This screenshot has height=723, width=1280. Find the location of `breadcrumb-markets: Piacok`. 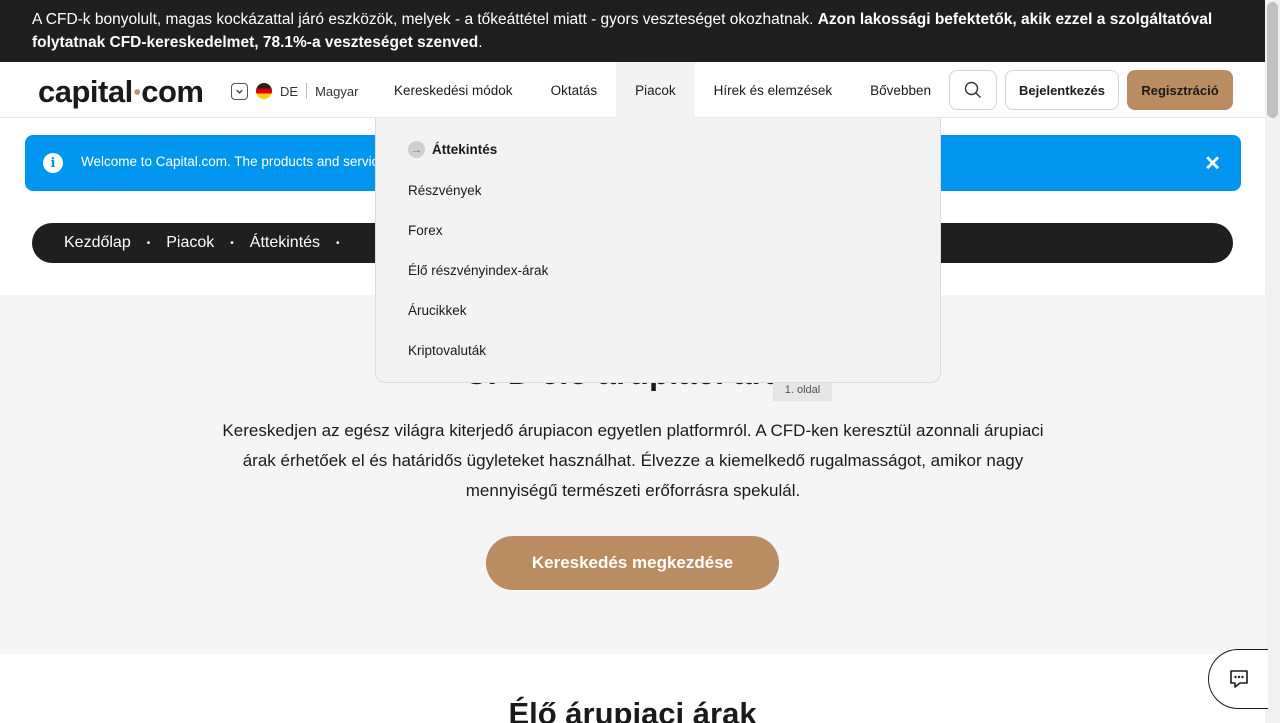

breadcrumb-markets: Piacok is located at coordinates (190, 243).